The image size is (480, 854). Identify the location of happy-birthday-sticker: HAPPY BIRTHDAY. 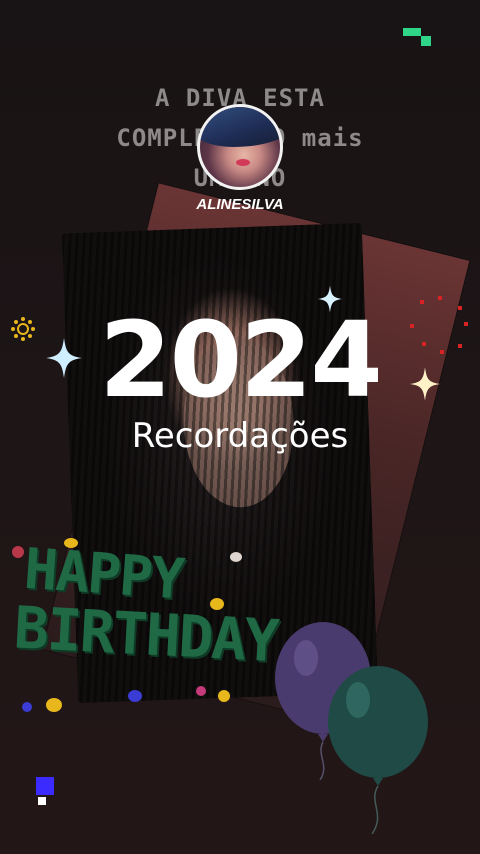
(145, 606).